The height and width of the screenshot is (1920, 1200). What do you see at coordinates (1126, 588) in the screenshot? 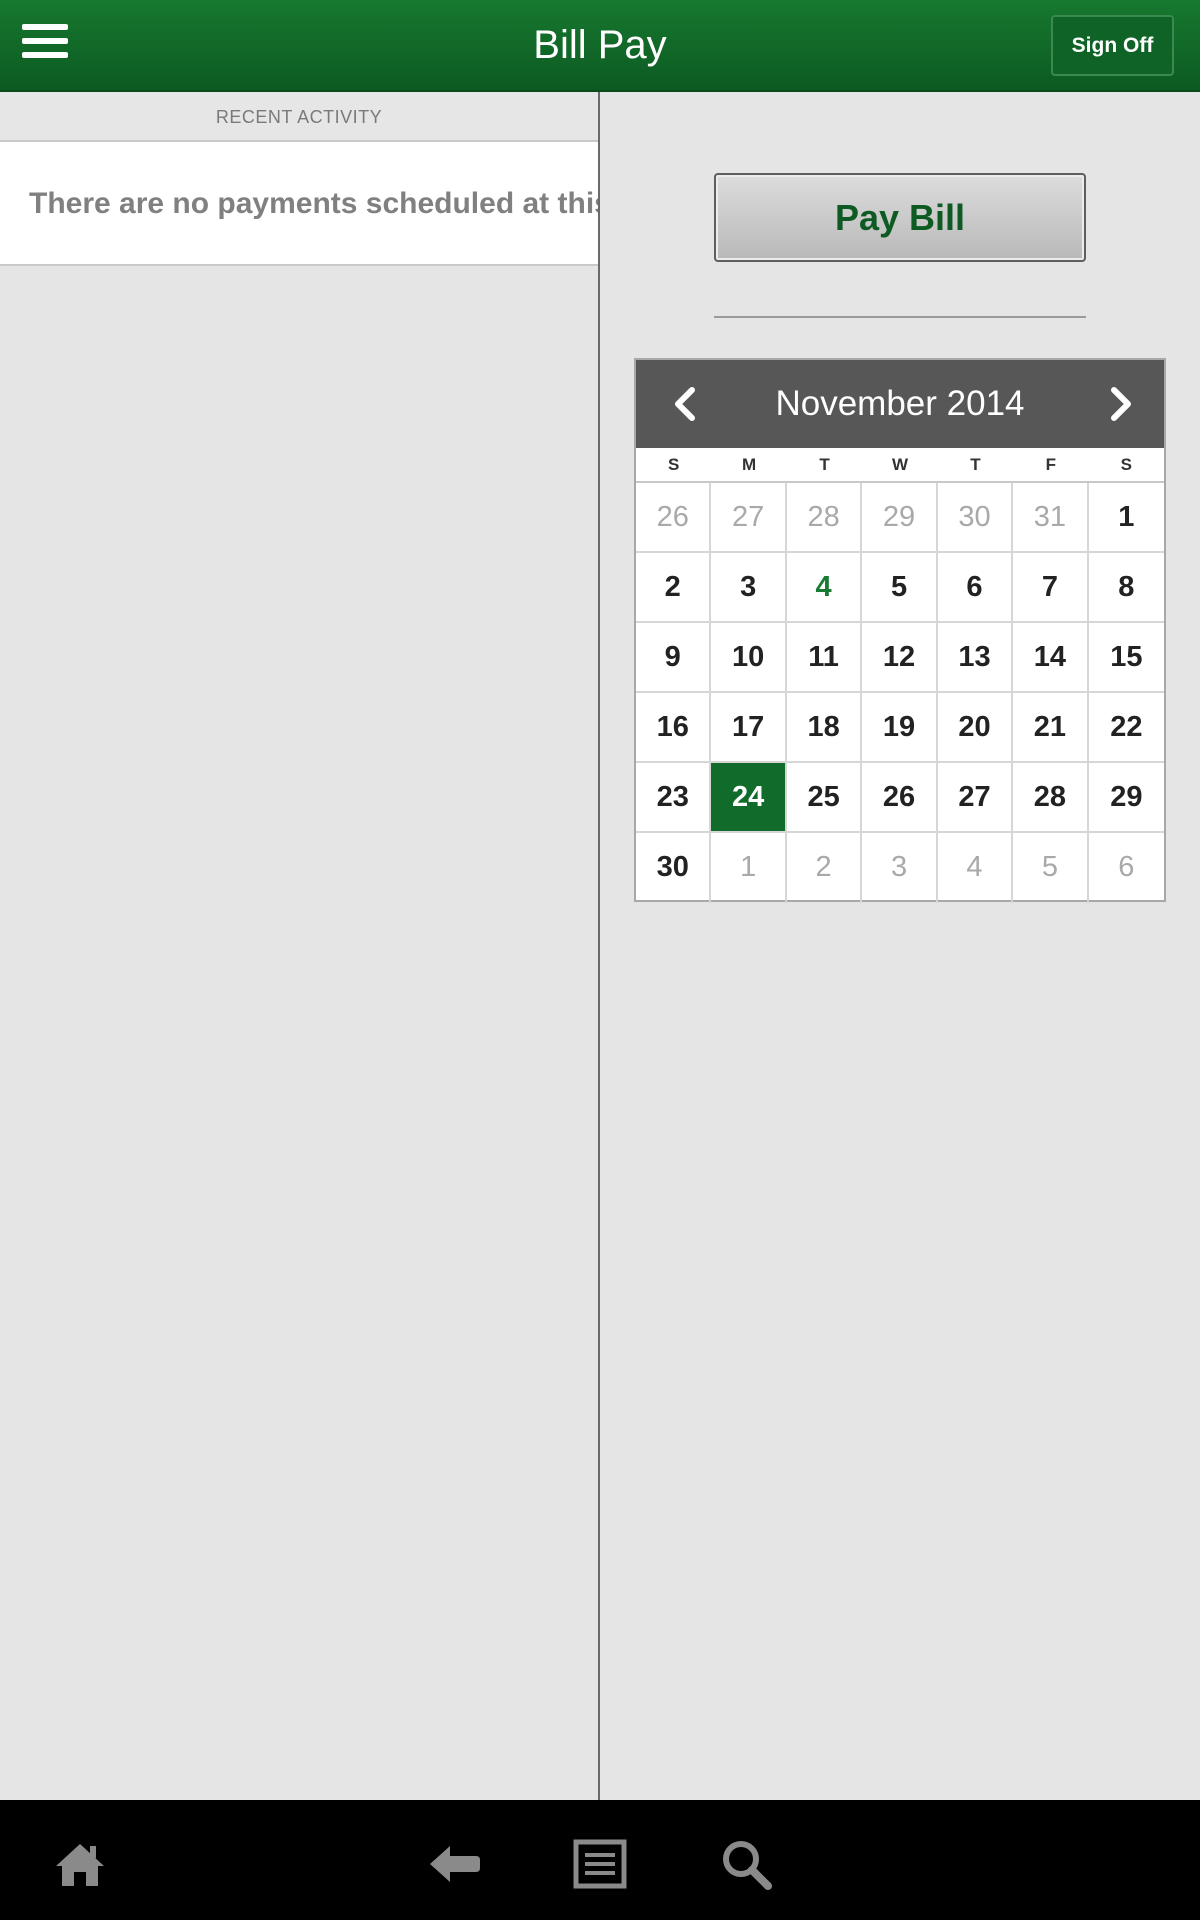
I see `calendar-day: 8` at bounding box center [1126, 588].